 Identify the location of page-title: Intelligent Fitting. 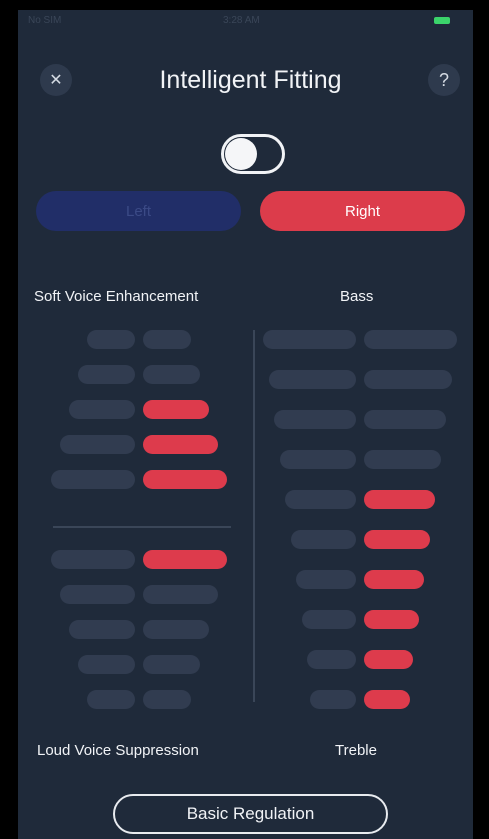
(250, 80).